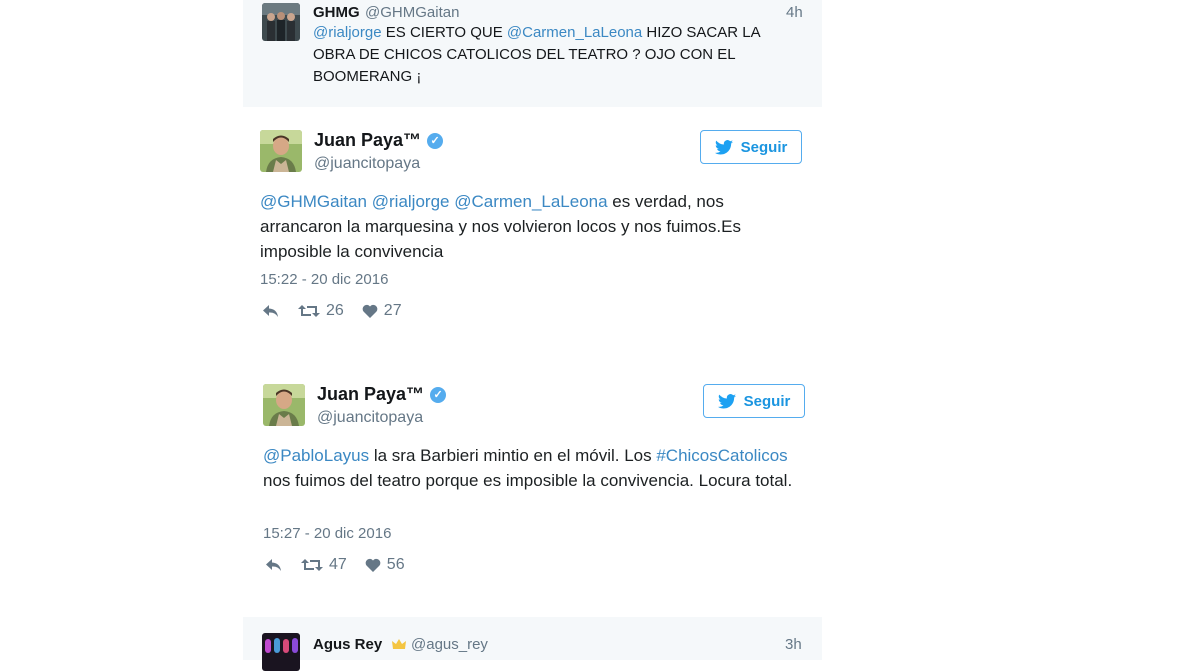  I want to click on like-button: 27, so click(382, 311).